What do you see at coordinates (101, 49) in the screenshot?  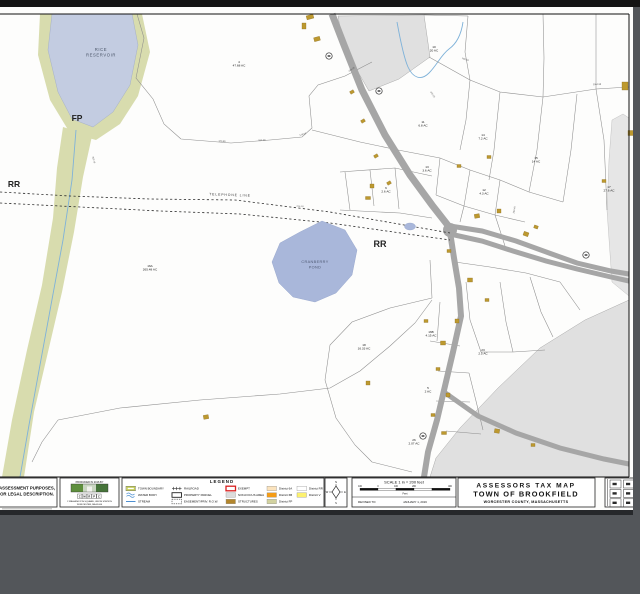 I see `map-label: RICE` at bounding box center [101, 49].